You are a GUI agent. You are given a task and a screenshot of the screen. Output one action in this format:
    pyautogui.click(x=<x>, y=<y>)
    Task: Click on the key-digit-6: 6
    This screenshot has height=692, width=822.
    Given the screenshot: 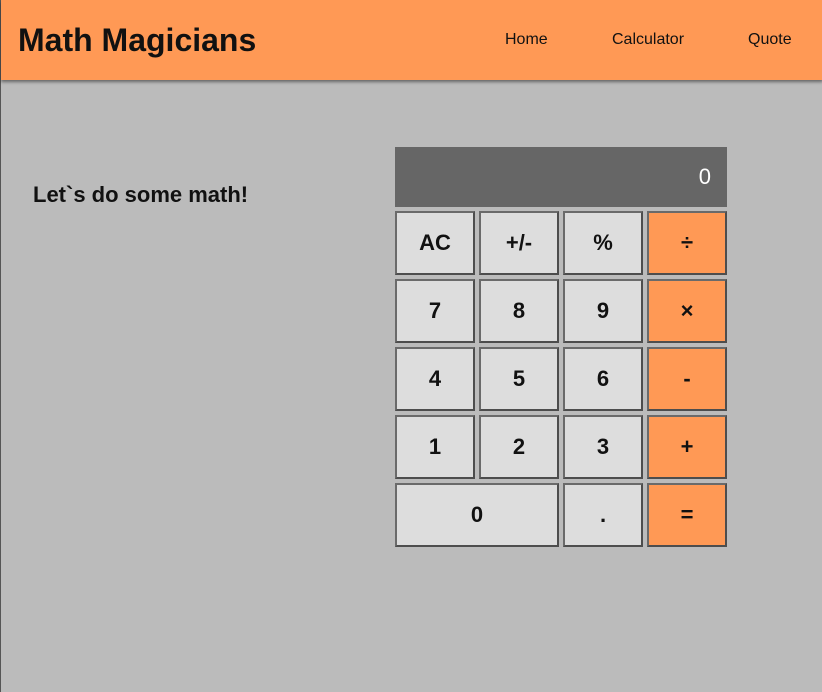 What is the action you would take?
    pyautogui.click(x=603, y=379)
    